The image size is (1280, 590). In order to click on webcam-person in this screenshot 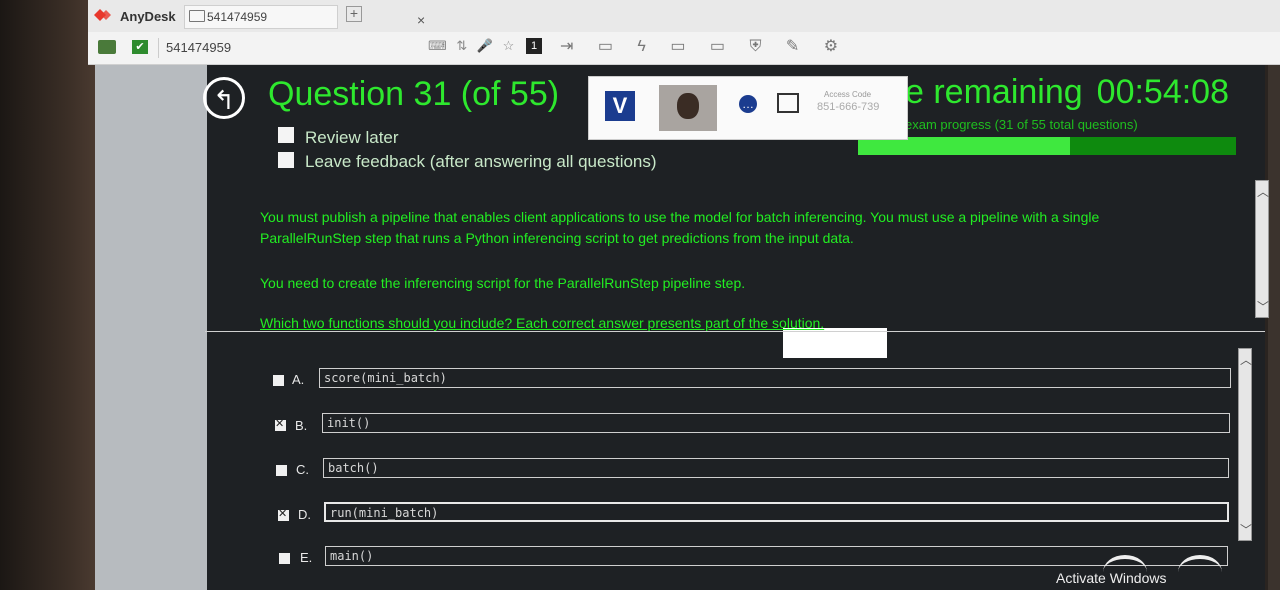, I will do `click(688, 106)`.